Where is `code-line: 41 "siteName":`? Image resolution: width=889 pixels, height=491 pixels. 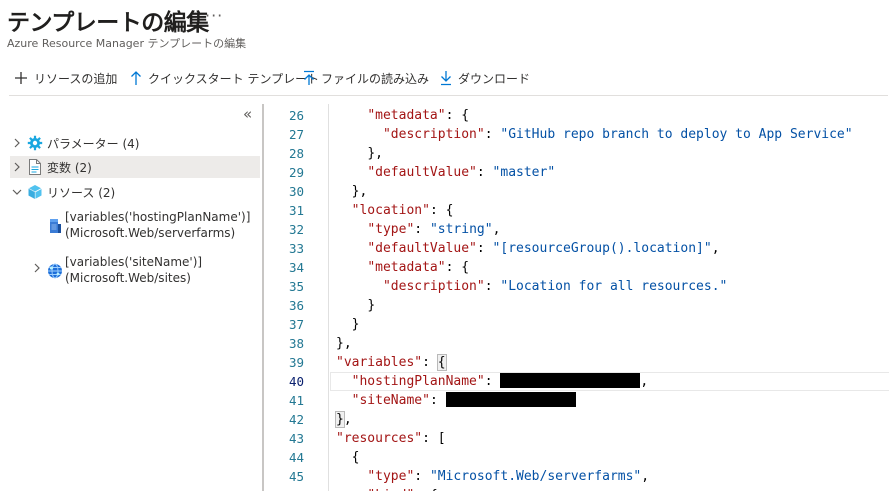 code-line: 41 "siteName": is located at coordinates (576, 400).